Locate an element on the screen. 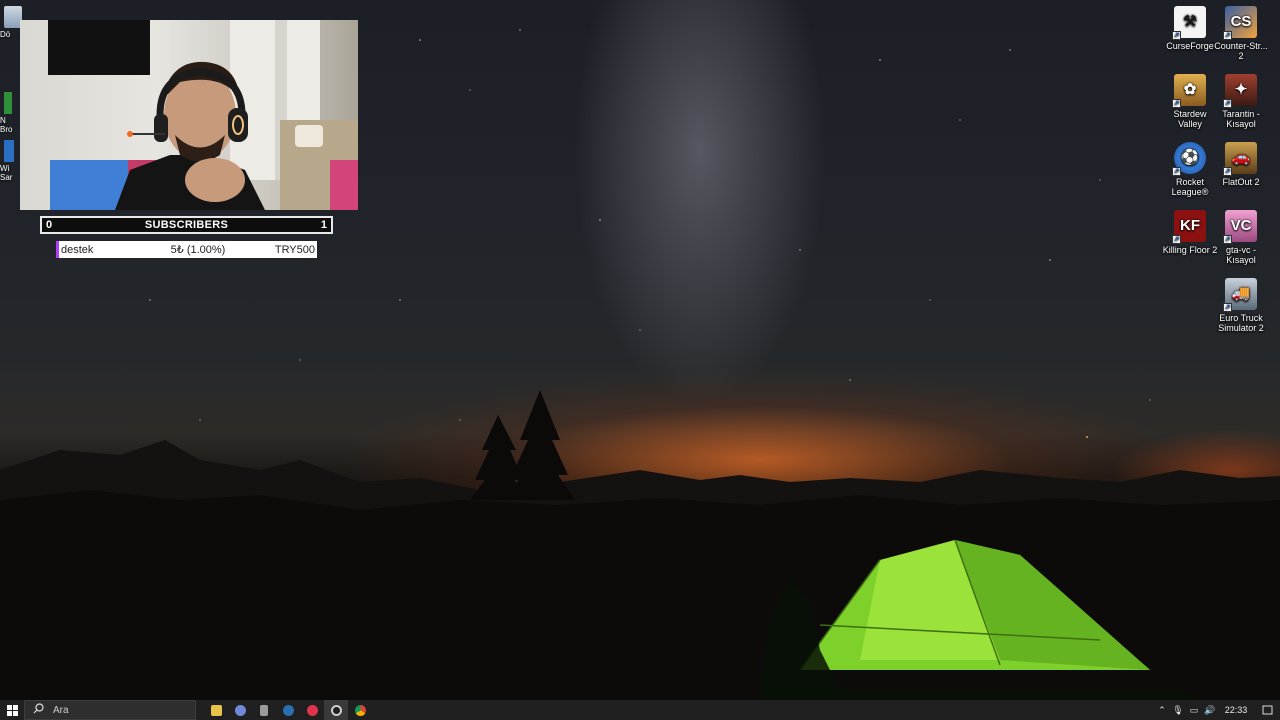 Image resolution: width=1280 pixels, height=720 pixels. desktop-icon-label: N Bro is located at coordinates (6, 125).